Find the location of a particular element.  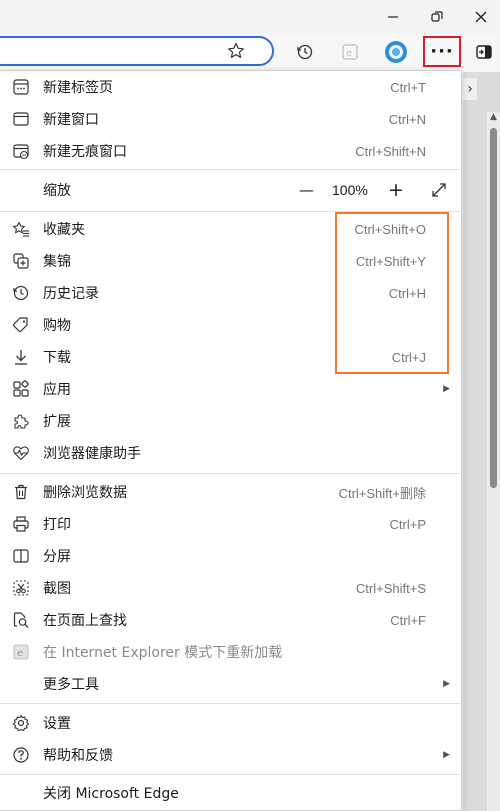

menu-item-label: 集锦 is located at coordinates (57, 262).